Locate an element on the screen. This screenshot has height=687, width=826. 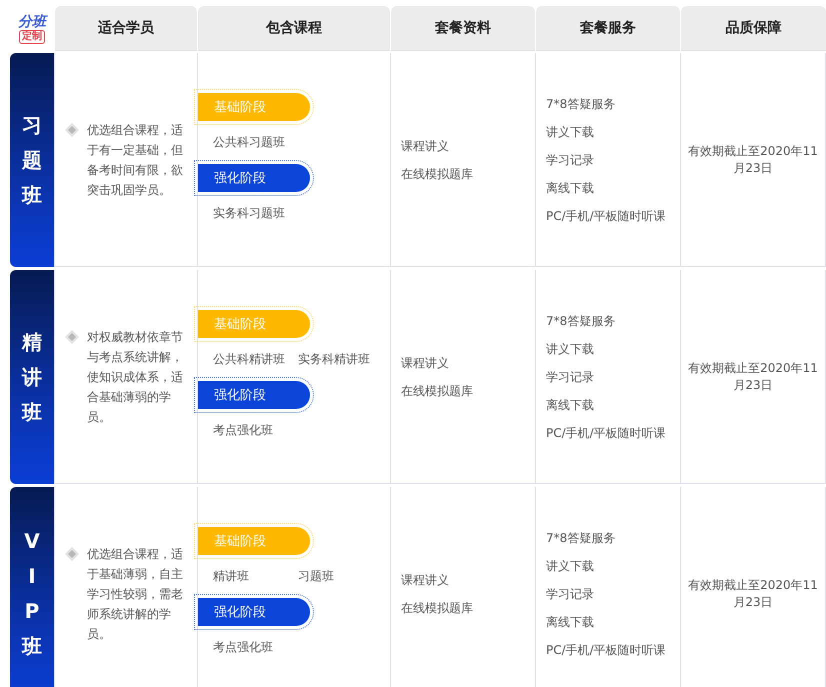
column-header: 品质保障 is located at coordinates (753, 28).